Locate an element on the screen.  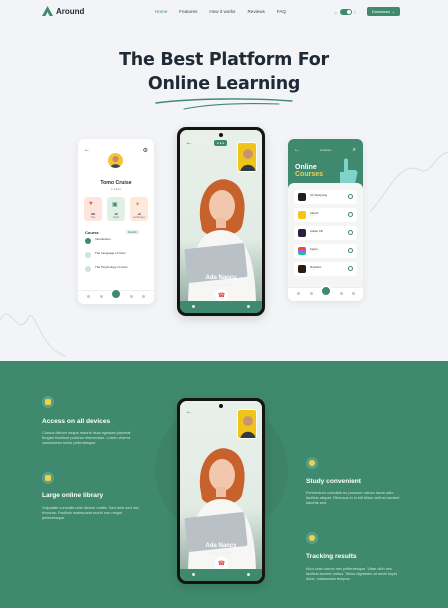
live-badge: ● ● ● is located at coordinates (221, 143).